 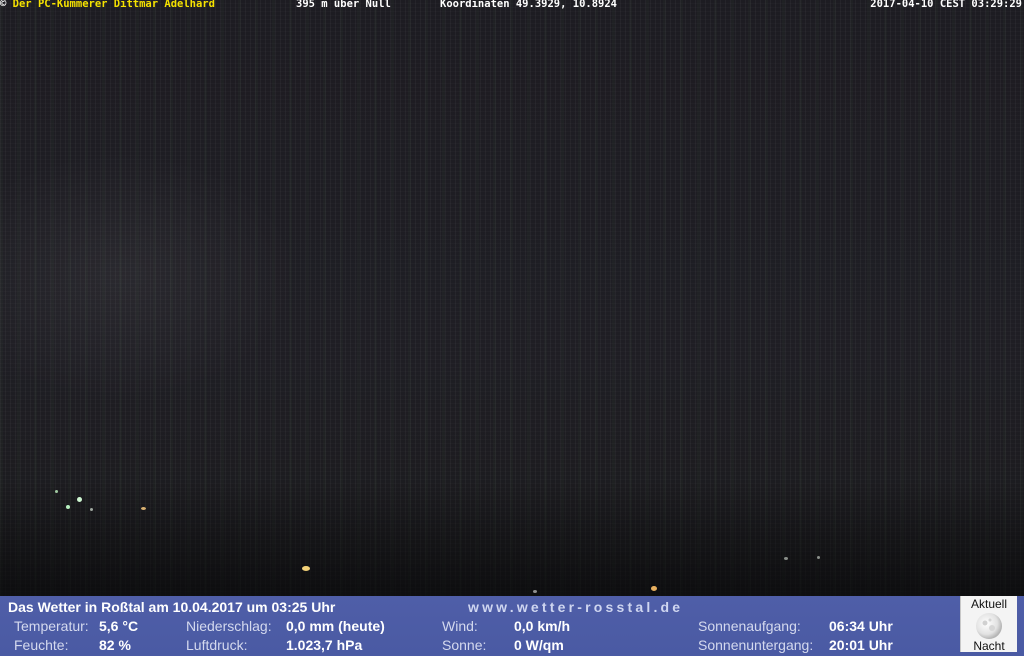 I want to click on sunrise-value: 06:34 Uhr, so click(x=861, y=626).